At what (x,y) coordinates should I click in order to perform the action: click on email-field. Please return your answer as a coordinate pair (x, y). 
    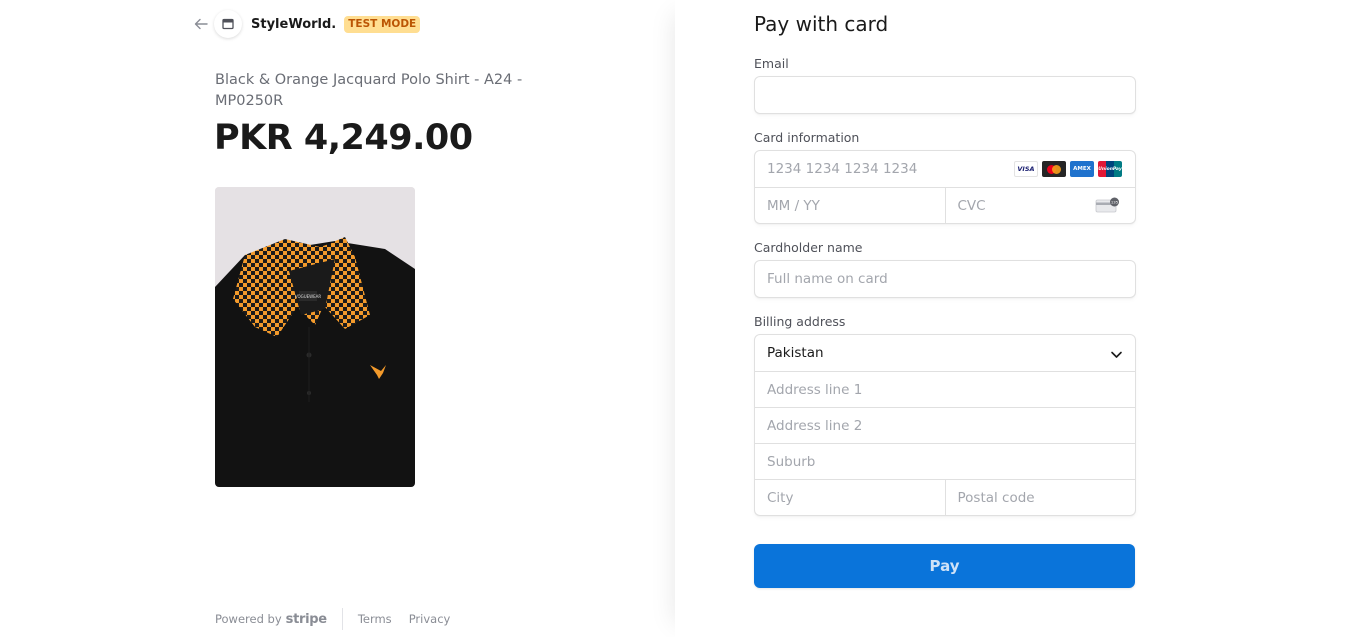
    Looking at the image, I should click on (945, 95).